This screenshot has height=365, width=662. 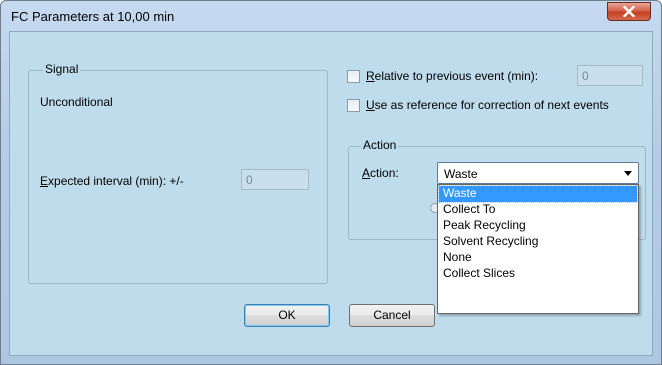 I want to click on close-icon, so click(x=629, y=11).